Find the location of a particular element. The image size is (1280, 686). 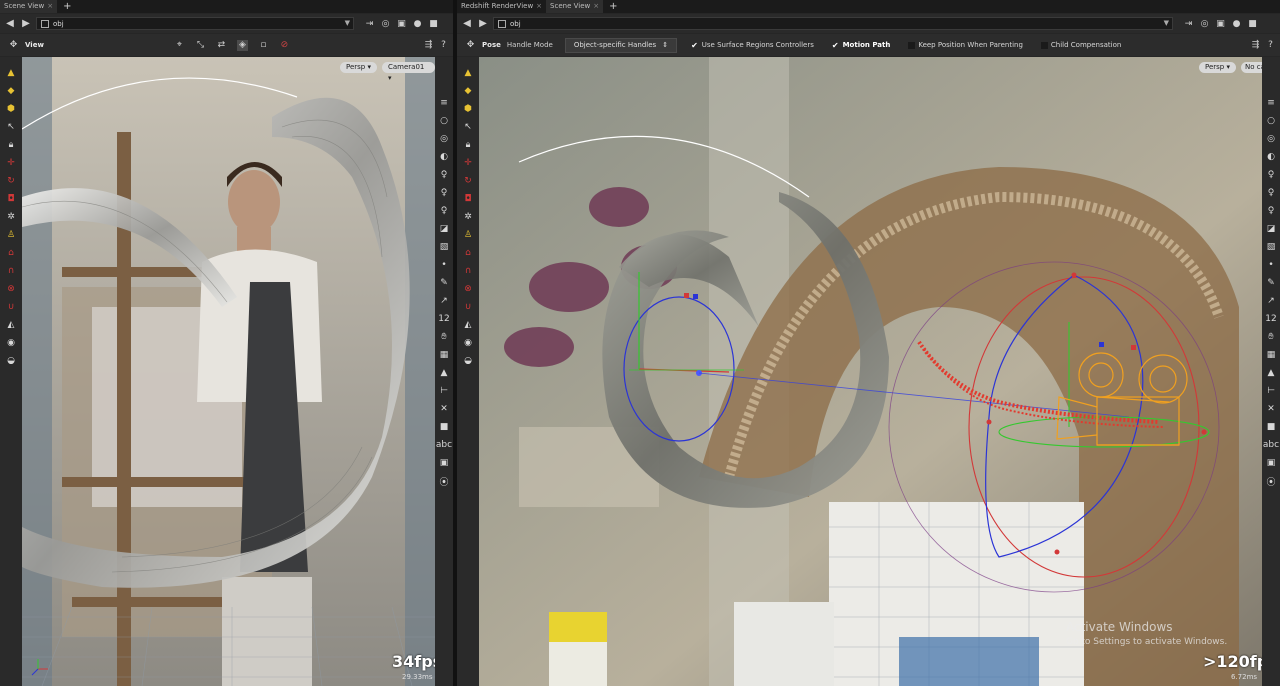

persp-button-left: Persp ▾ is located at coordinates (358, 67).